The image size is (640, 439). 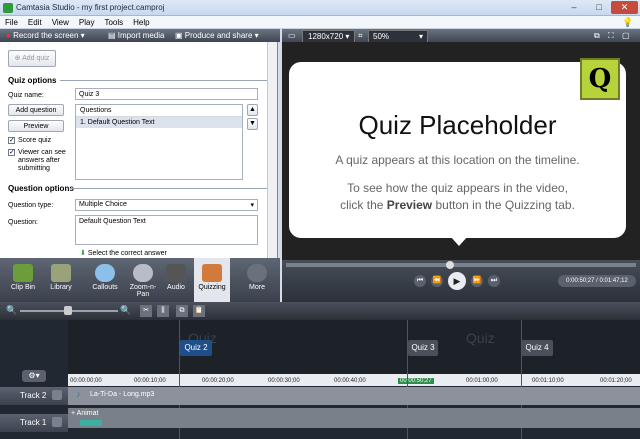 I want to click on playhead-time: 00:00:50;27, so click(x=416, y=381).